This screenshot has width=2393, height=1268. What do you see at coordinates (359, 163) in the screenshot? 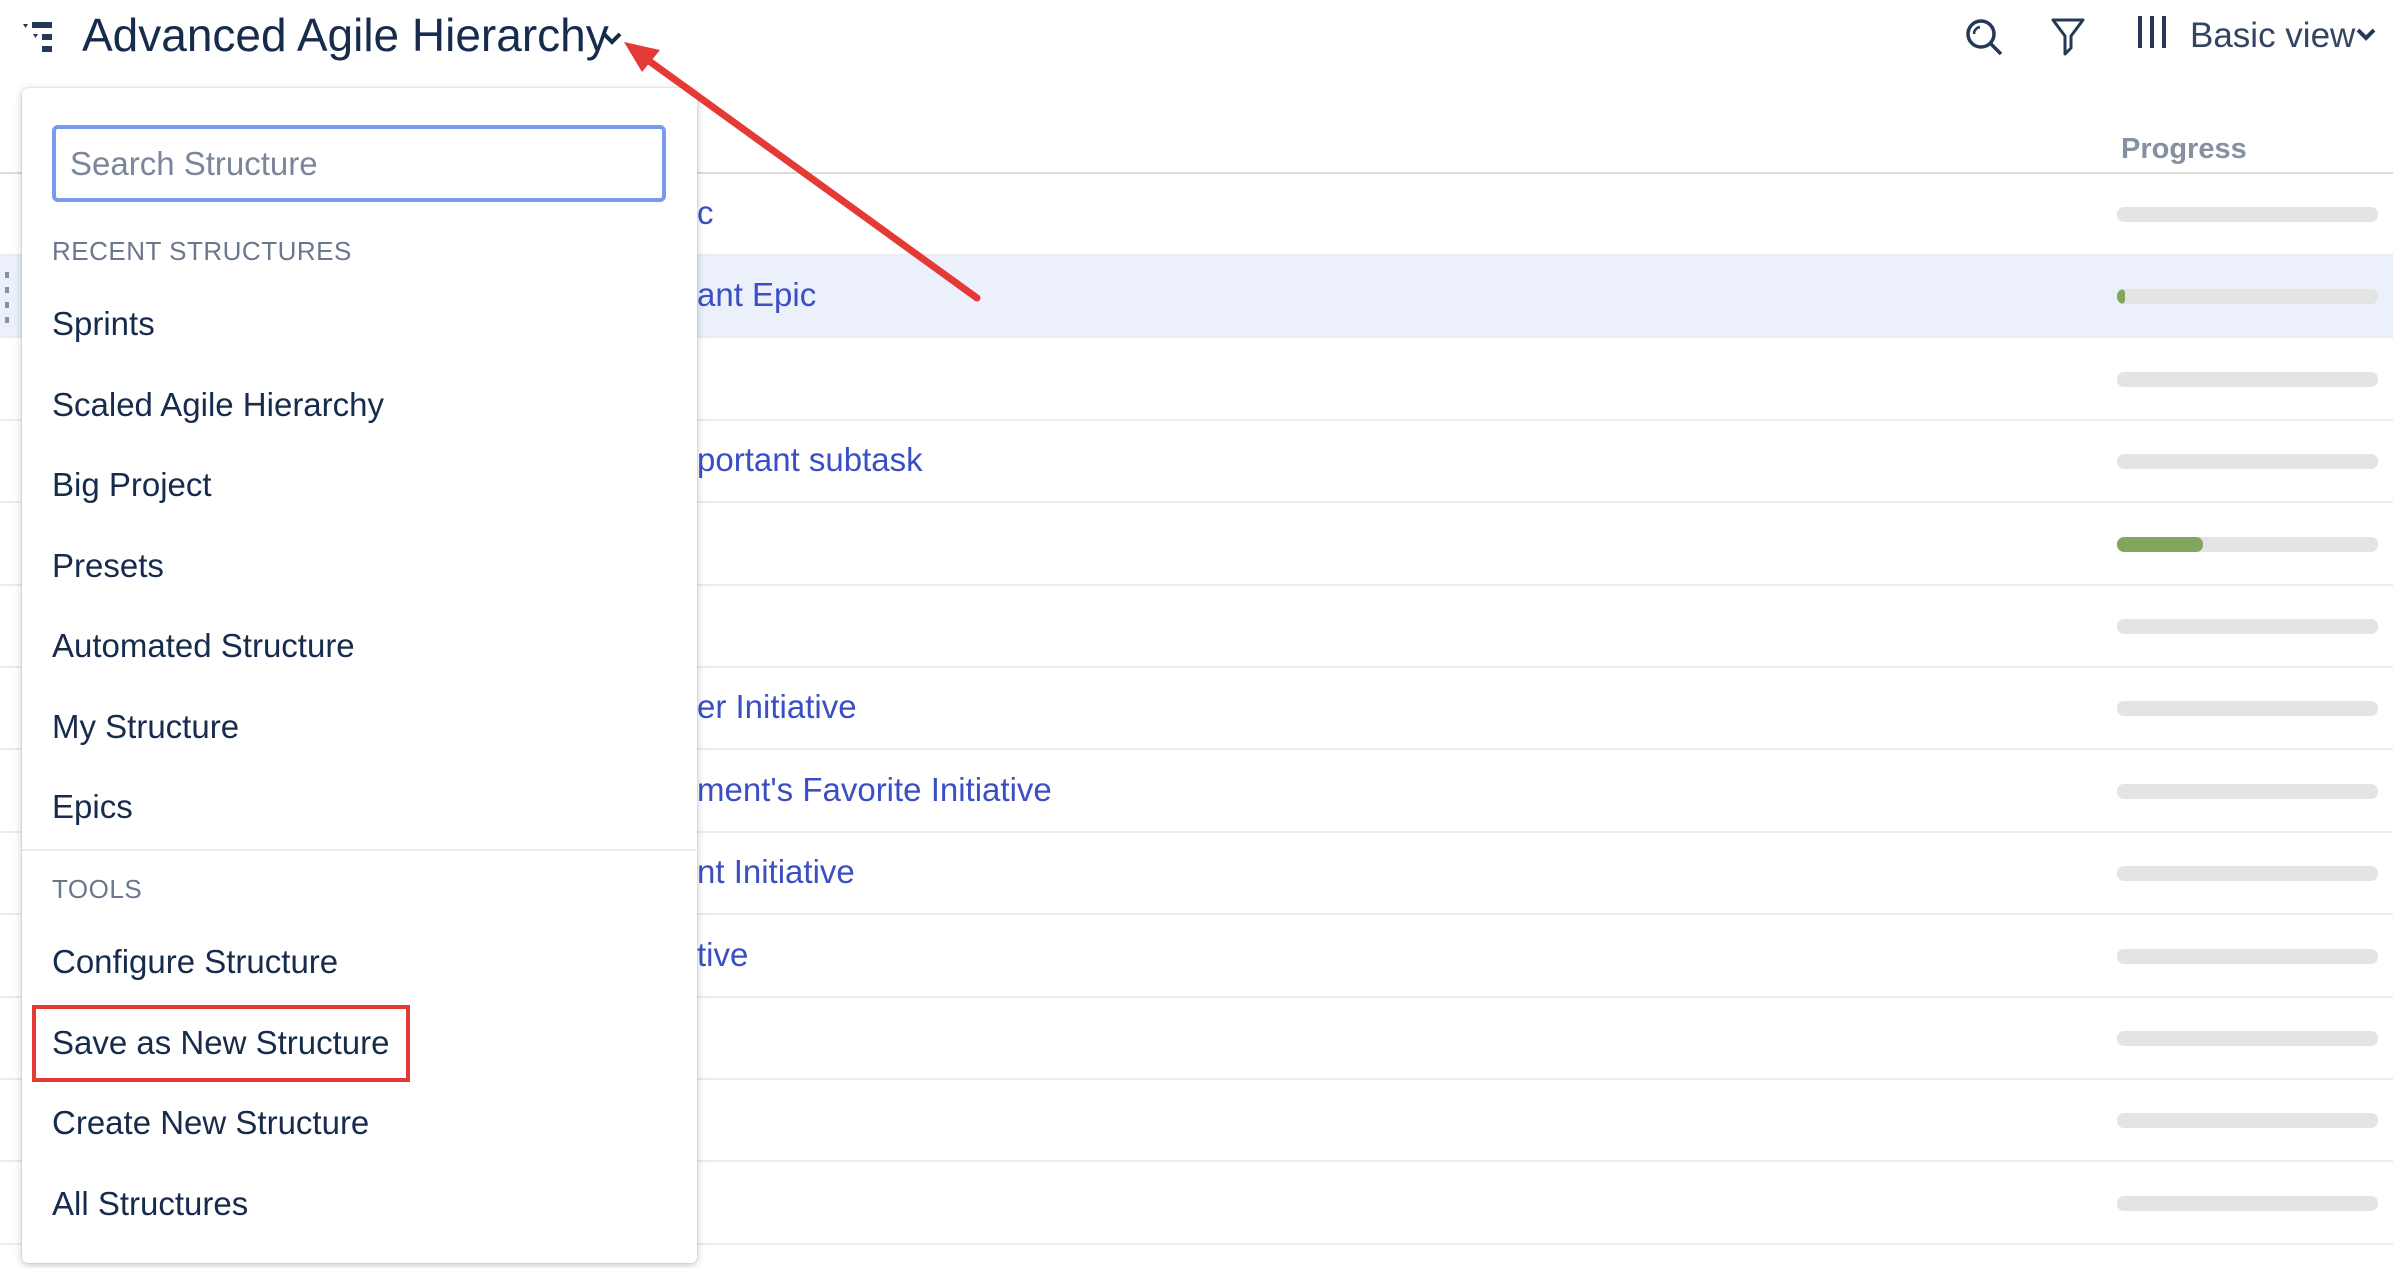
I see `search-structure-input` at bounding box center [359, 163].